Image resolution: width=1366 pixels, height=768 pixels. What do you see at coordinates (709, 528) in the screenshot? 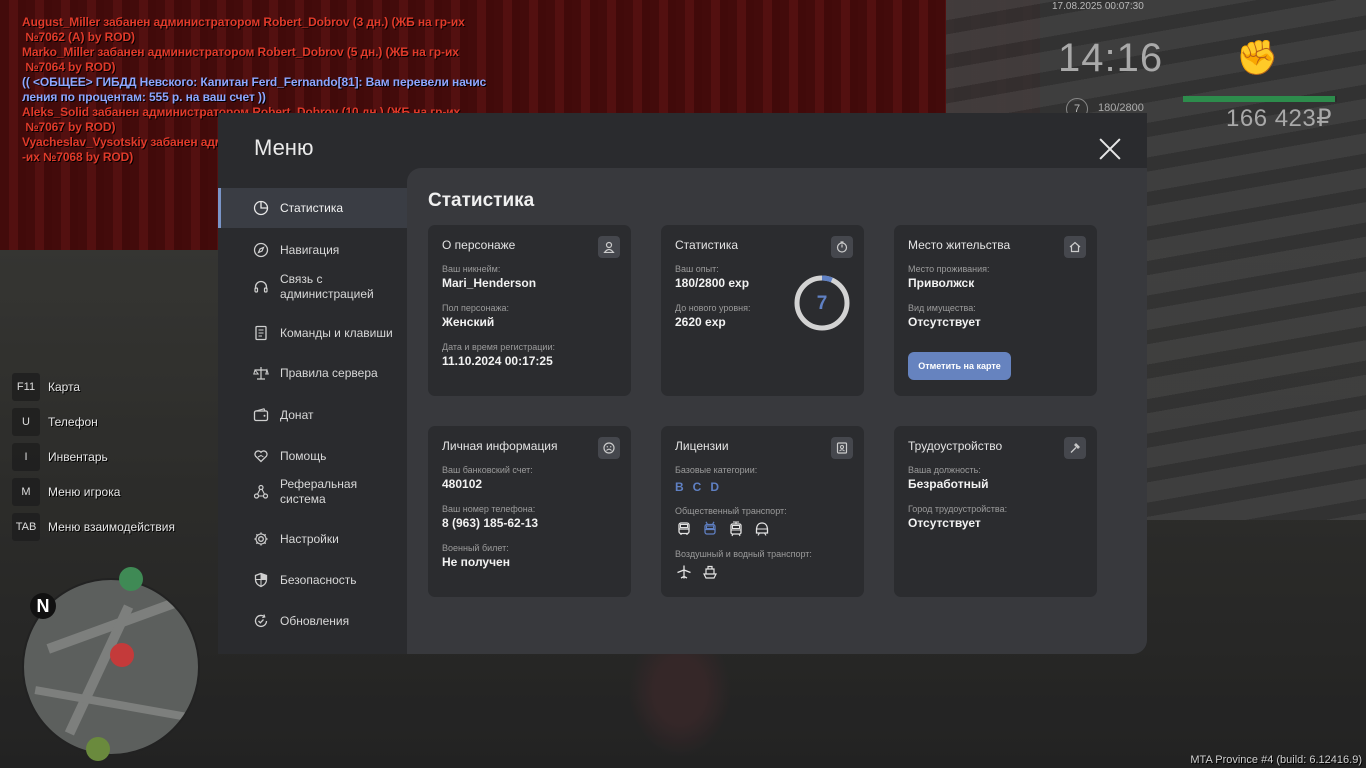
I see `trolleybus-icon` at bounding box center [709, 528].